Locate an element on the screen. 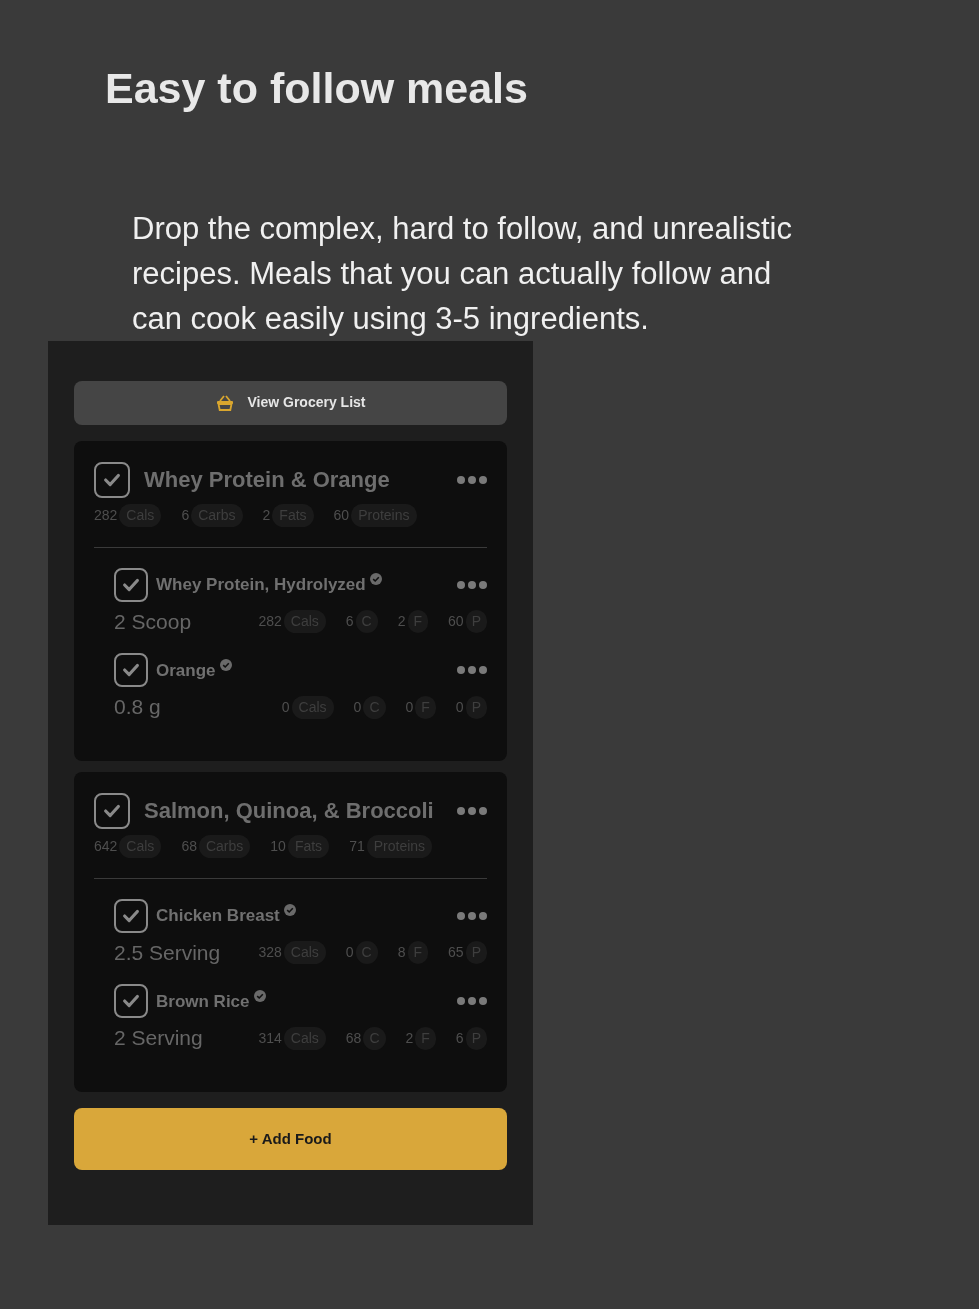 The width and height of the screenshot is (979, 1309). food-amount: 2 Serving is located at coordinates (158, 1038).